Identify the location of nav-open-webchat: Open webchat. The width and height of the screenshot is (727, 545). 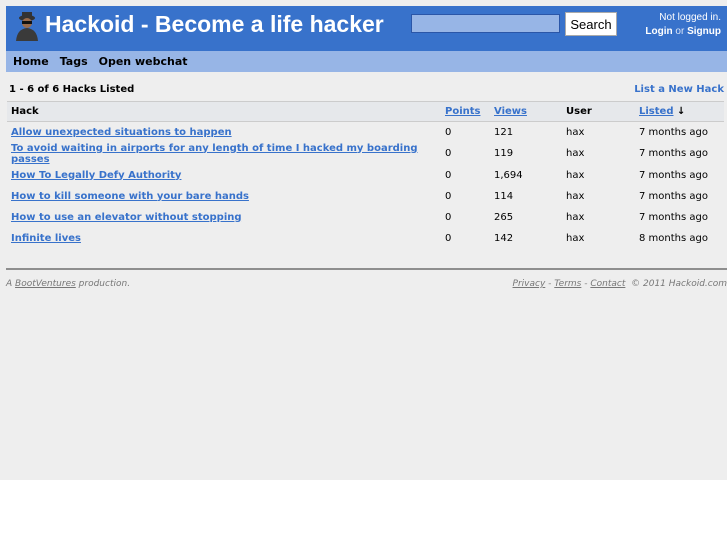
(143, 61).